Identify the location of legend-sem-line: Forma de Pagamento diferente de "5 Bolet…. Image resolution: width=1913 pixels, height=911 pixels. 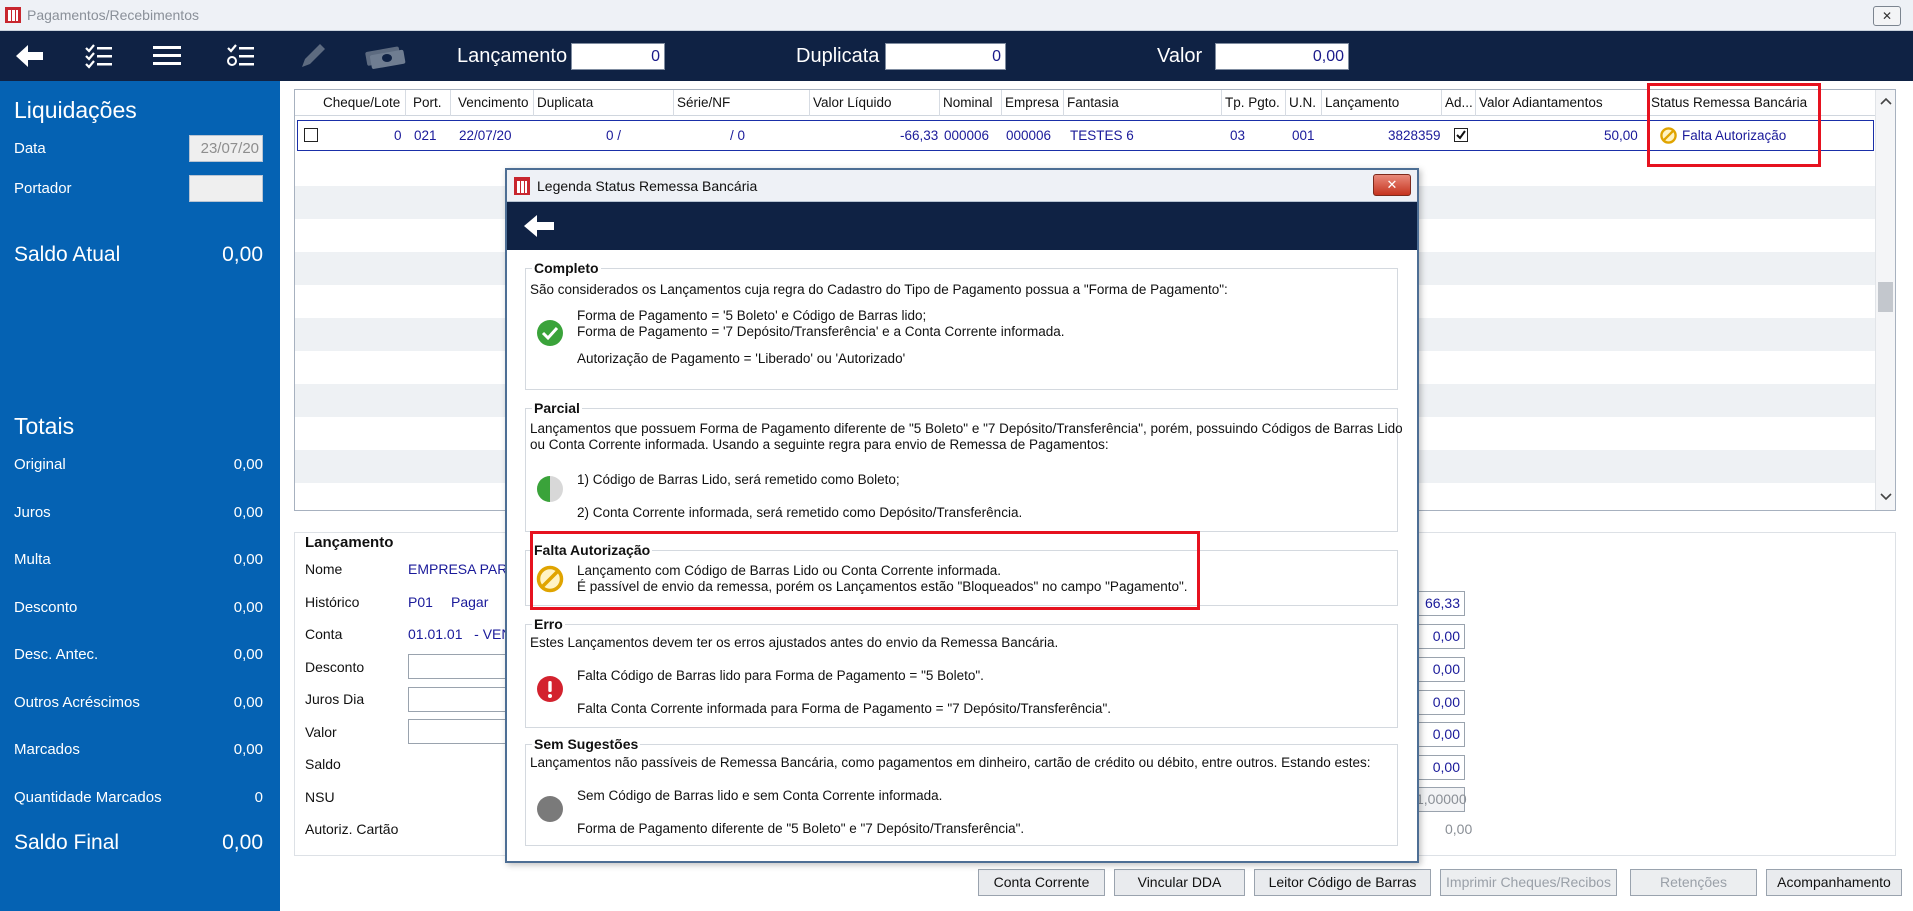
(801, 828).